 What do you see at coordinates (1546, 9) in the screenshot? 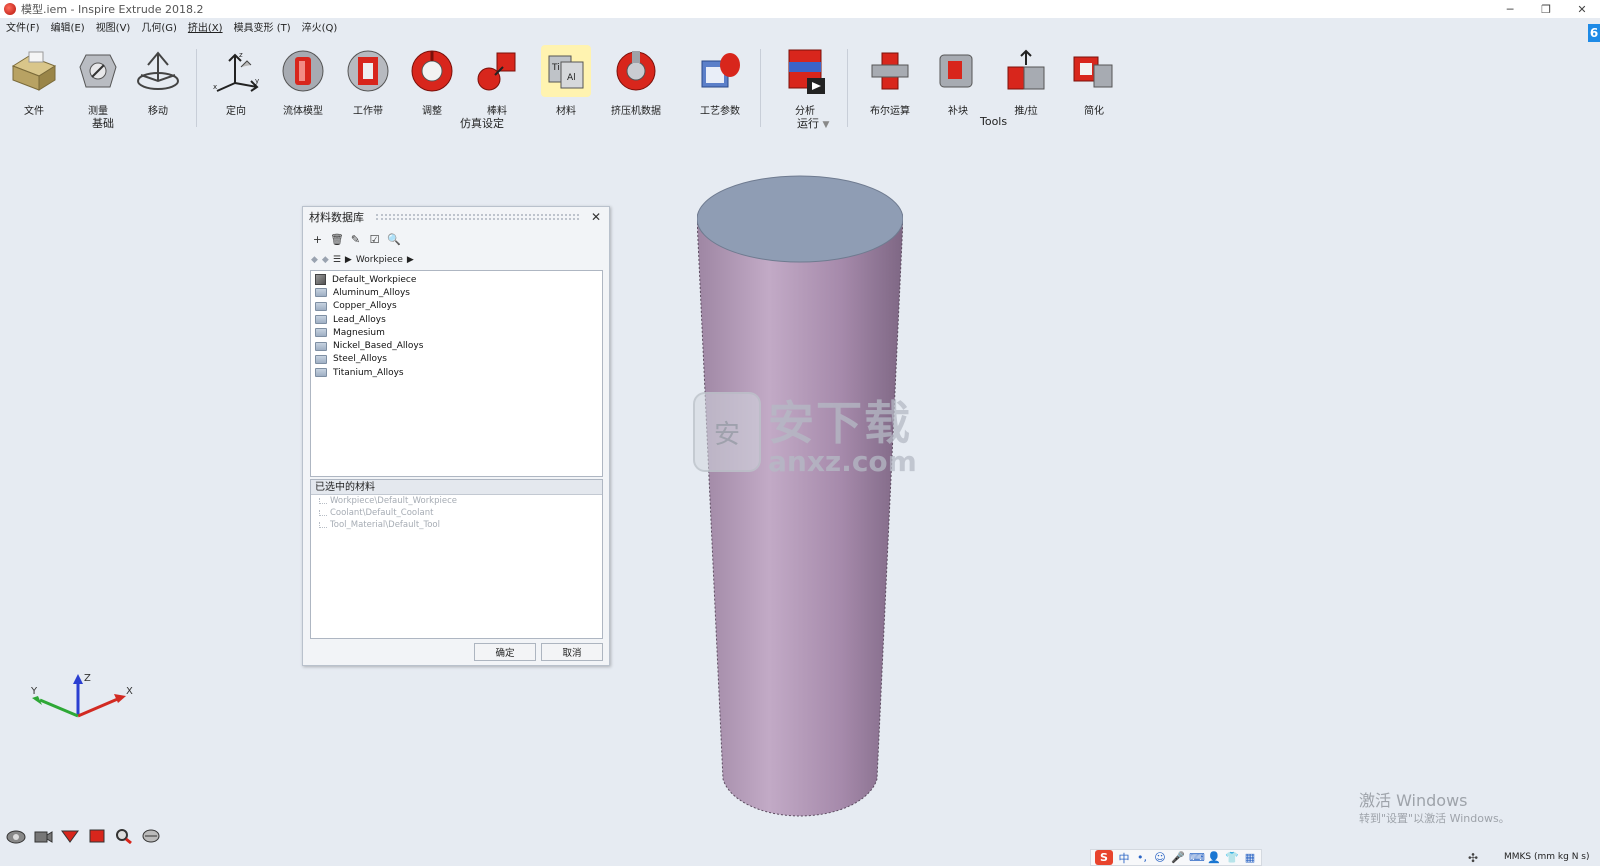
I see `restore-button: ❐` at bounding box center [1546, 9].